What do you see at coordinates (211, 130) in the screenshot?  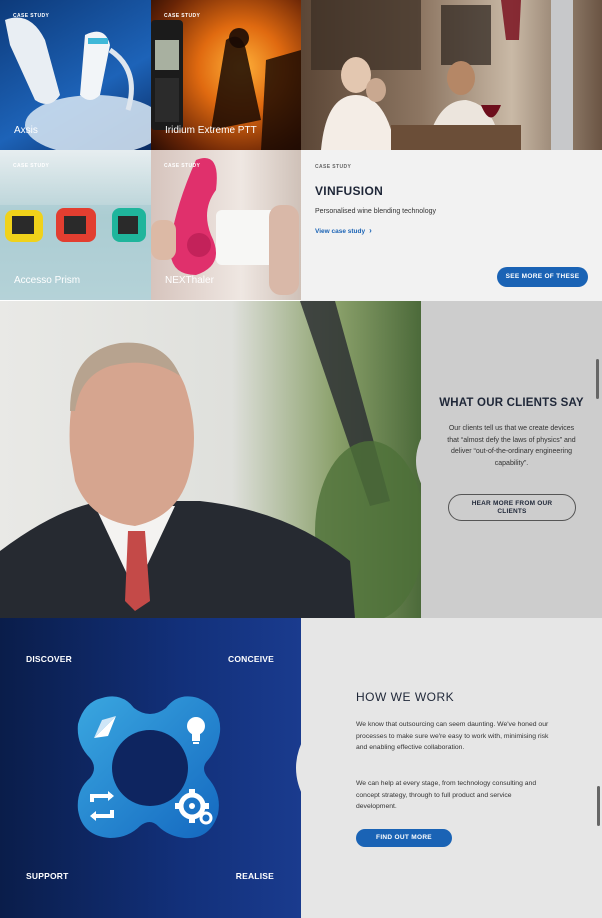 I see `tile-title: Iridium Extreme PTT` at bounding box center [211, 130].